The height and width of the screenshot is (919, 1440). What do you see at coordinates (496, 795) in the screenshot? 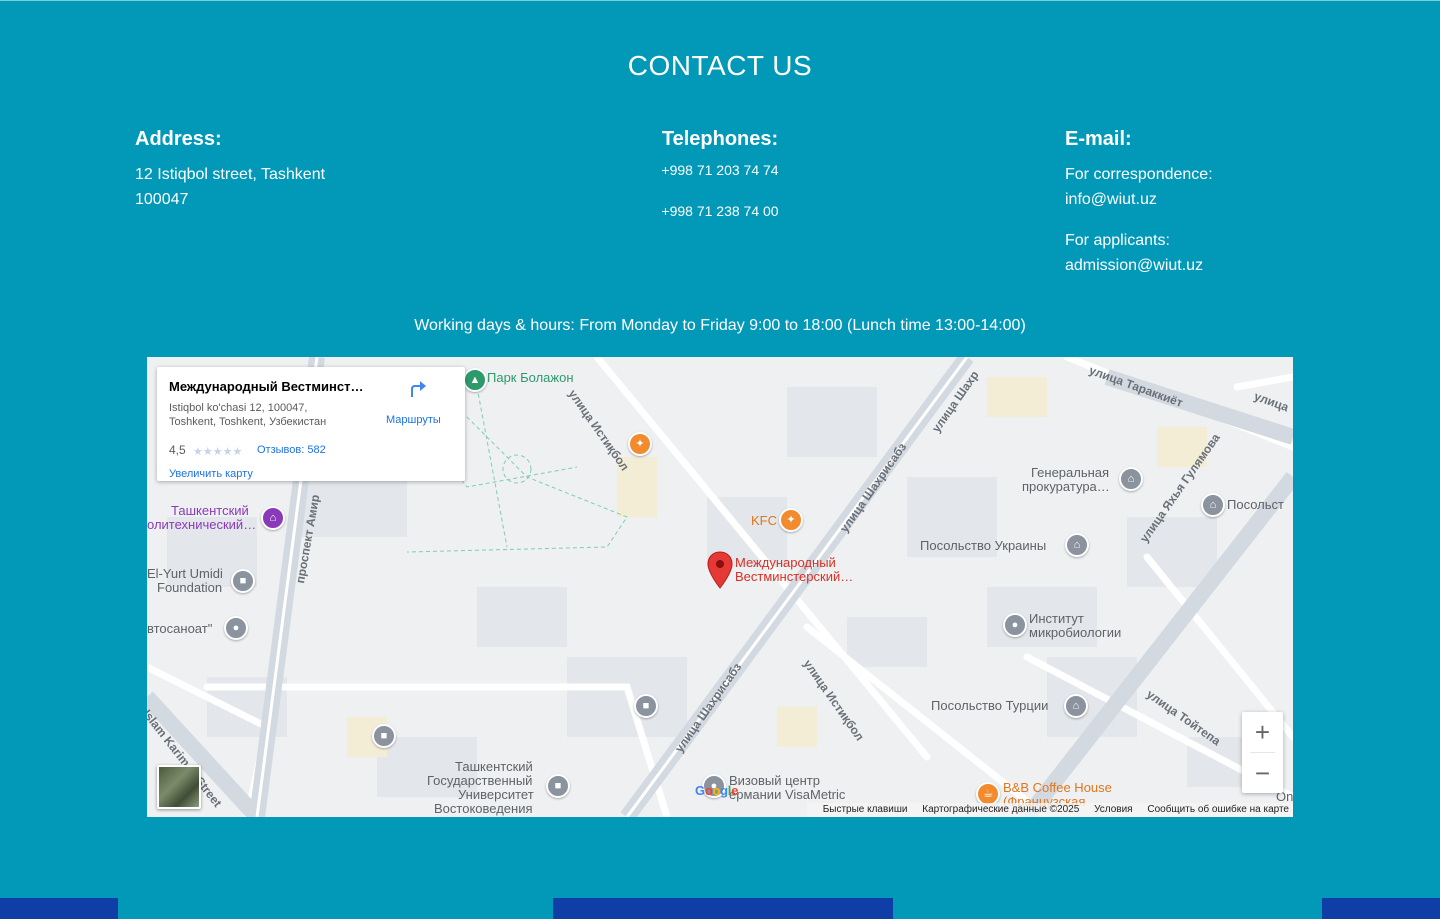
I see `university-label-line-3: Университет` at bounding box center [496, 795].